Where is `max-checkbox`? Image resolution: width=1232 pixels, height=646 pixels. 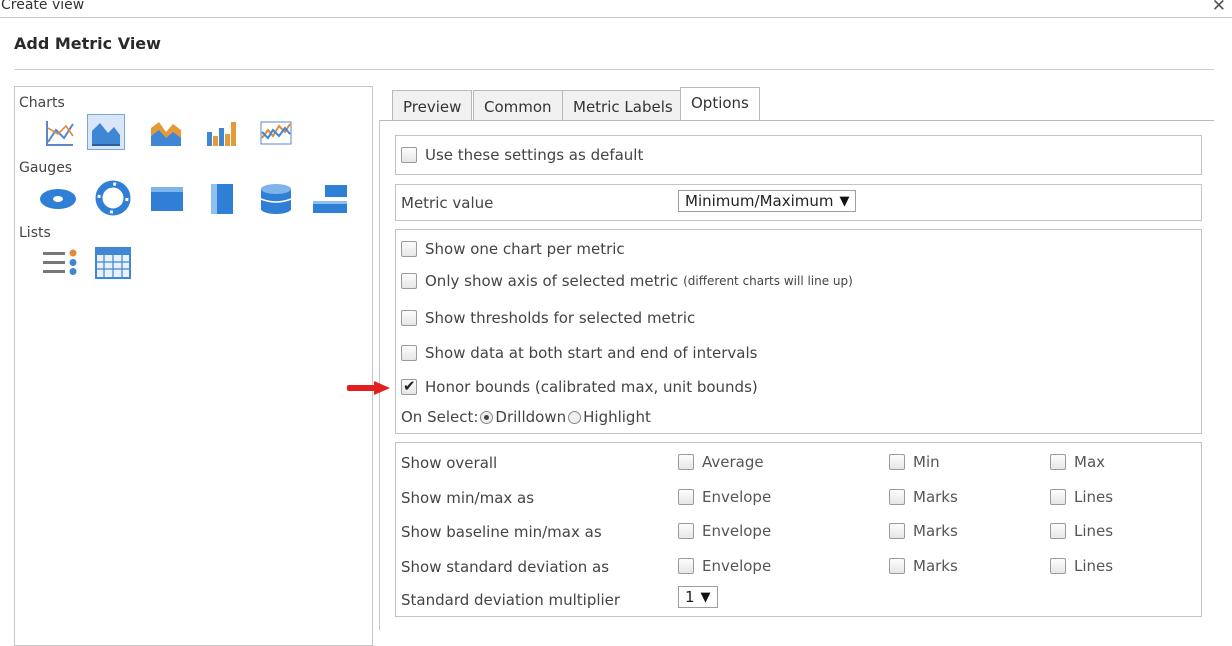
max-checkbox is located at coordinates (1058, 462).